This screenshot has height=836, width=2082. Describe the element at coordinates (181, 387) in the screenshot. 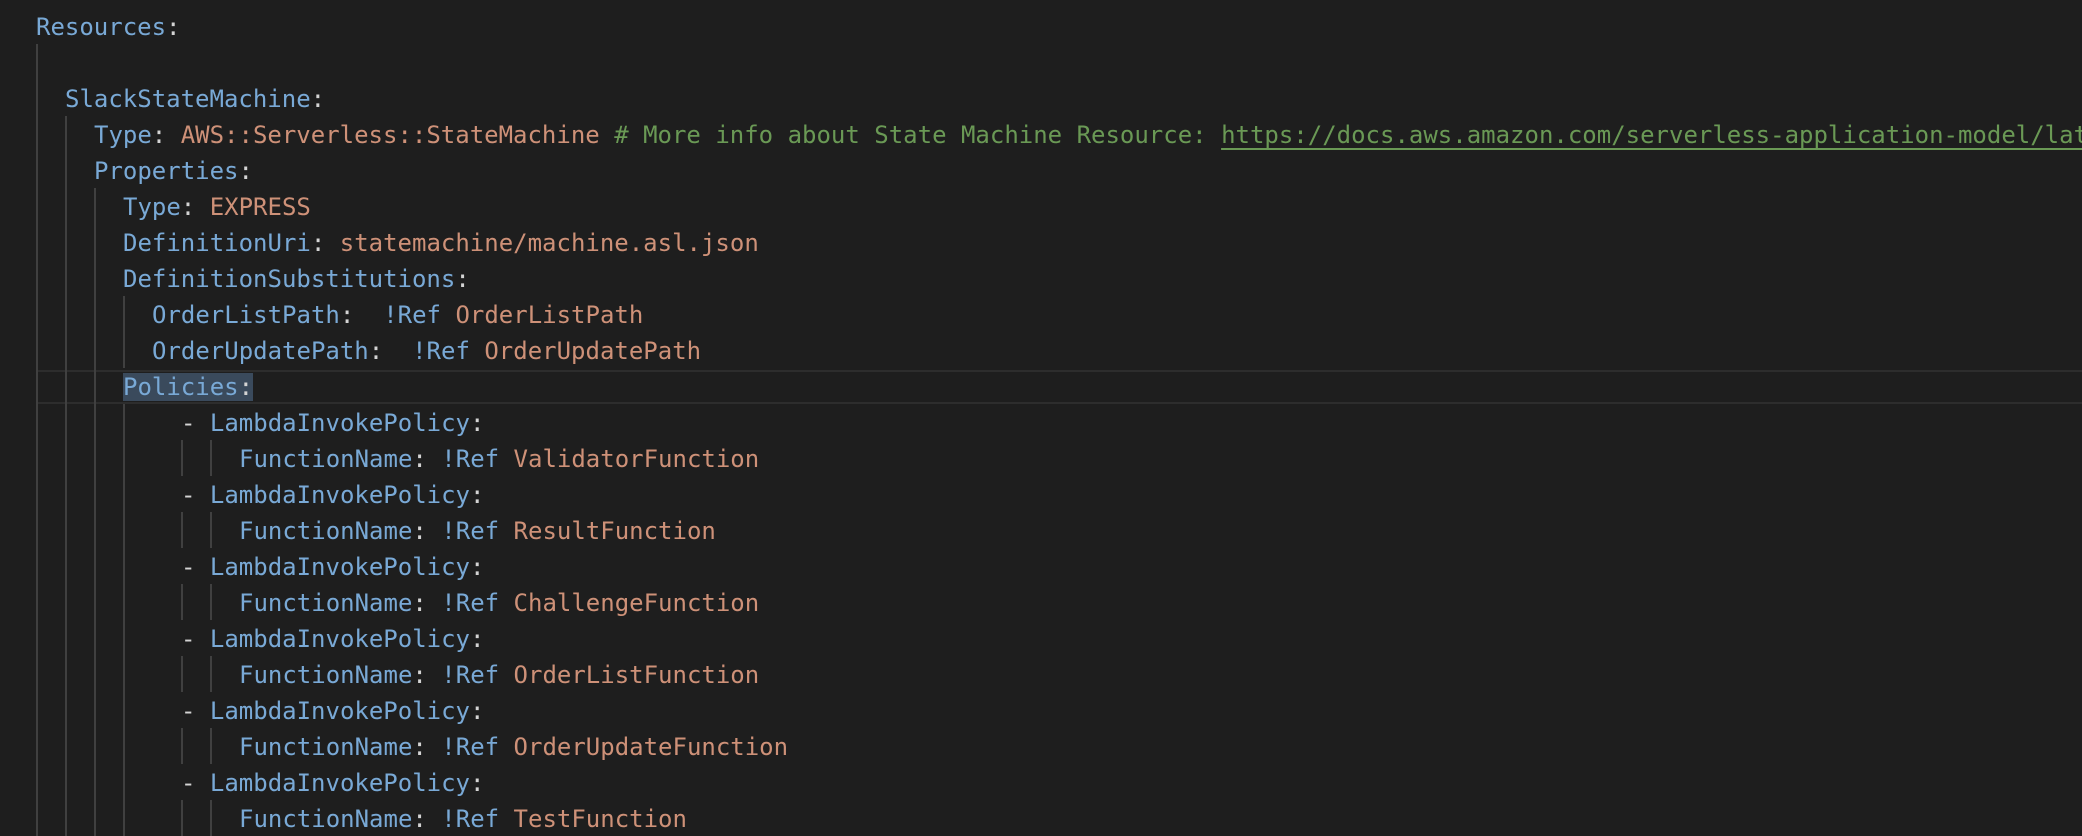

I see `yaml-key: Policies` at that location.